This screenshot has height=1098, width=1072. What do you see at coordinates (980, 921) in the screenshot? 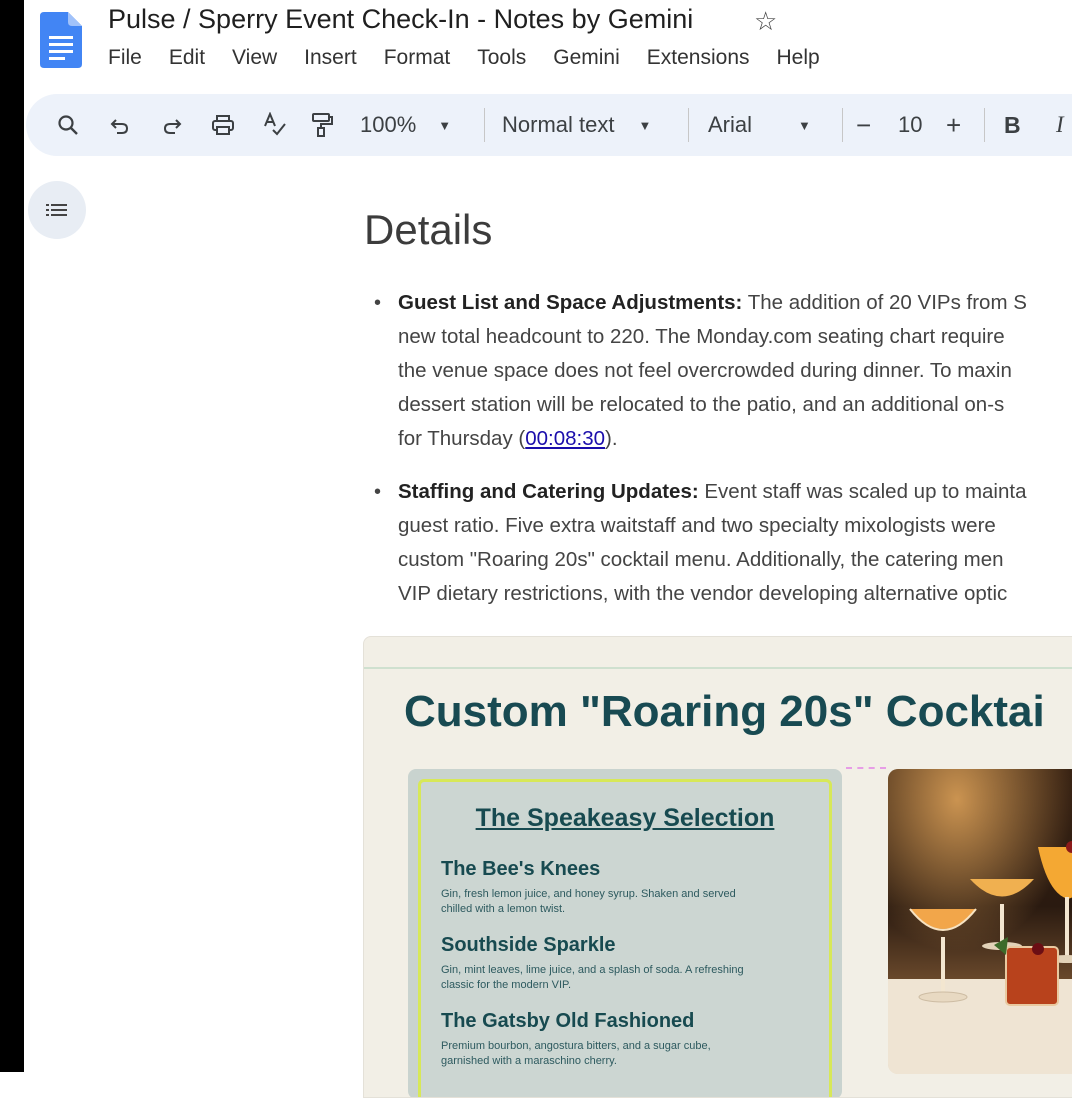
I see `cocktail-photo` at bounding box center [980, 921].